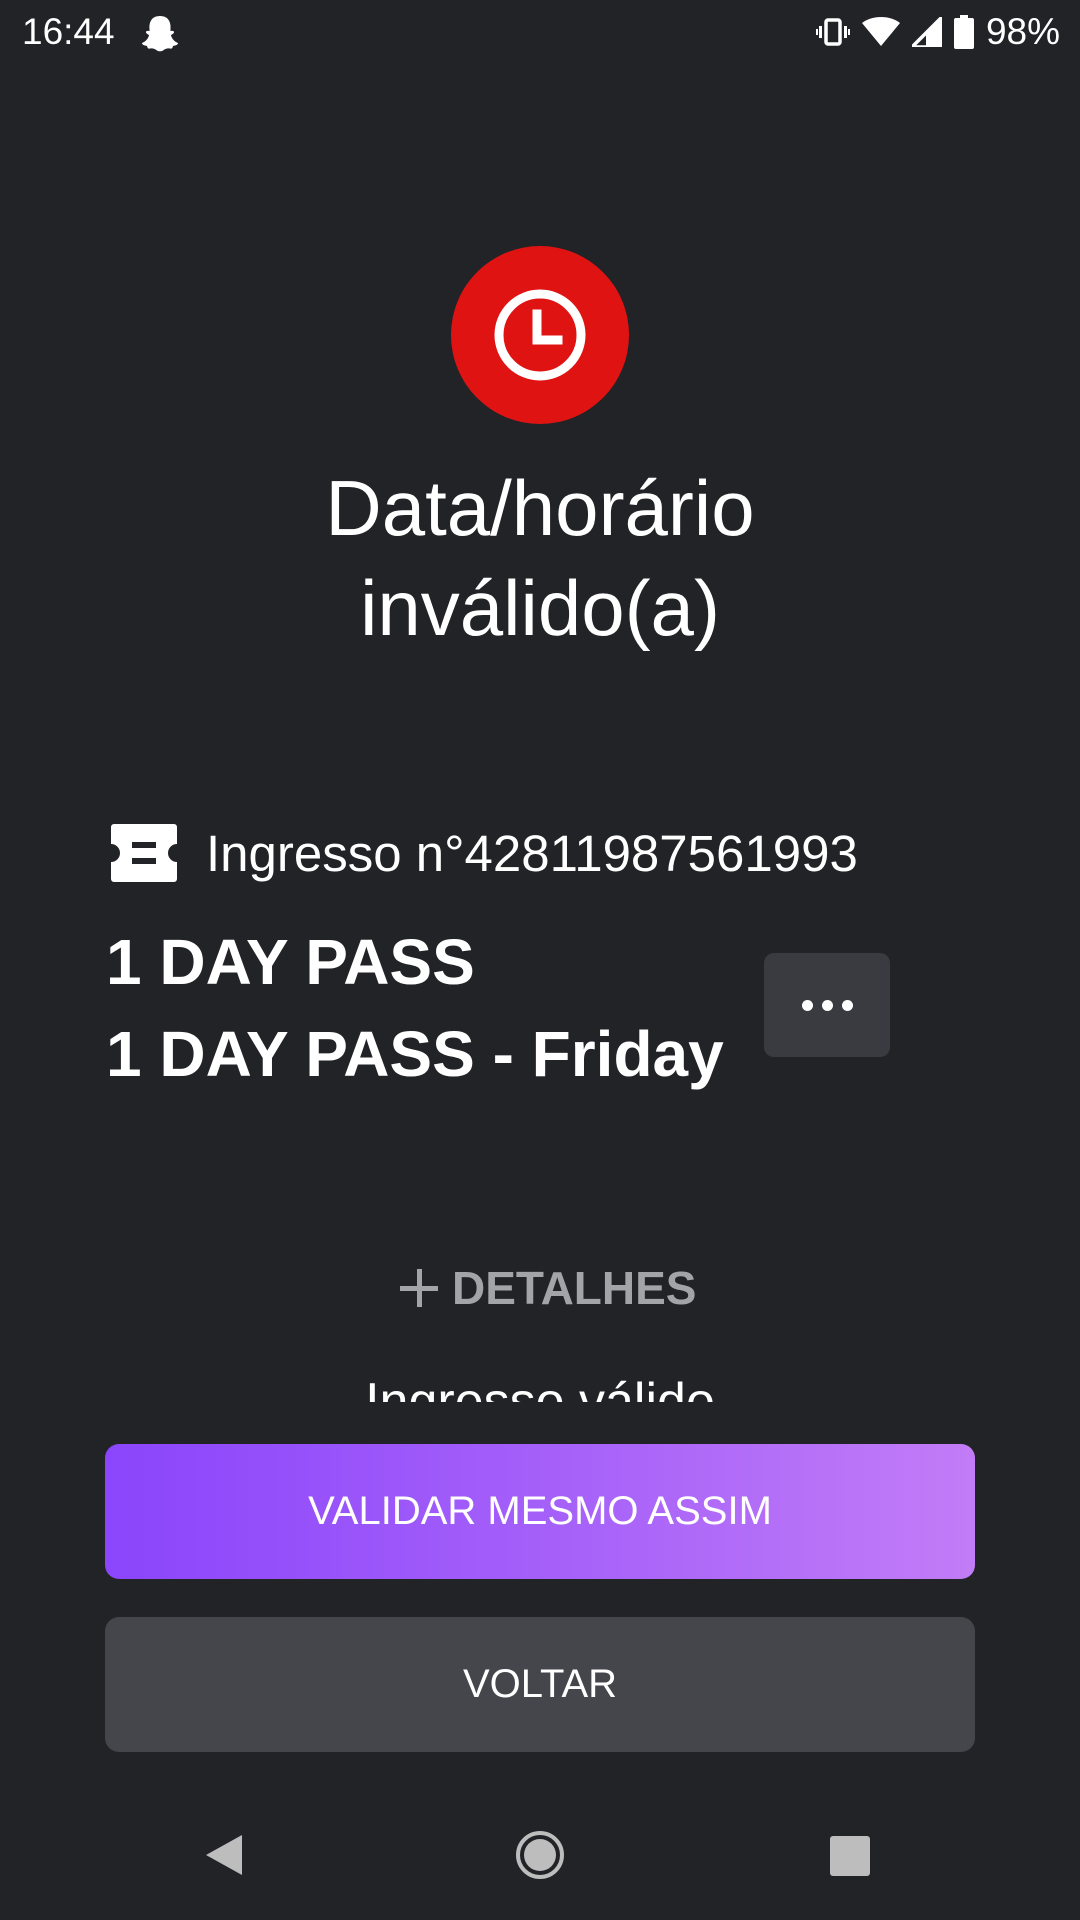 This screenshot has width=1080, height=1920. I want to click on validate-anyway-button: VALIDAR MESMO ASSIM, so click(540, 1511).